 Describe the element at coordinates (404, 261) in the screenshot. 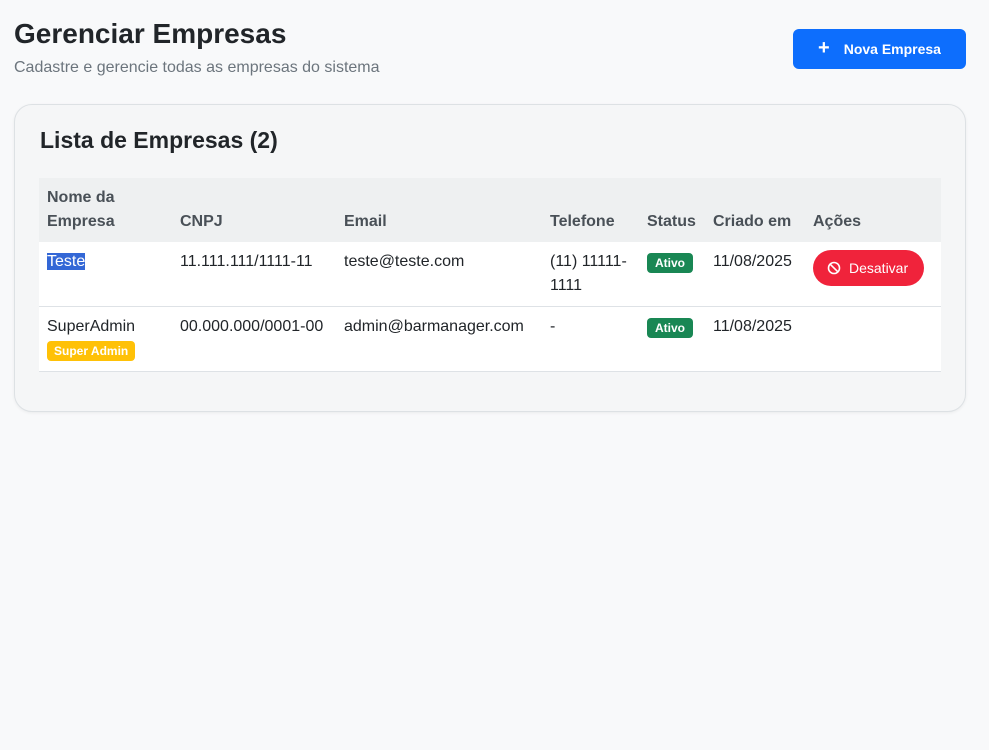

I see `company-email: teste@teste.com` at that location.